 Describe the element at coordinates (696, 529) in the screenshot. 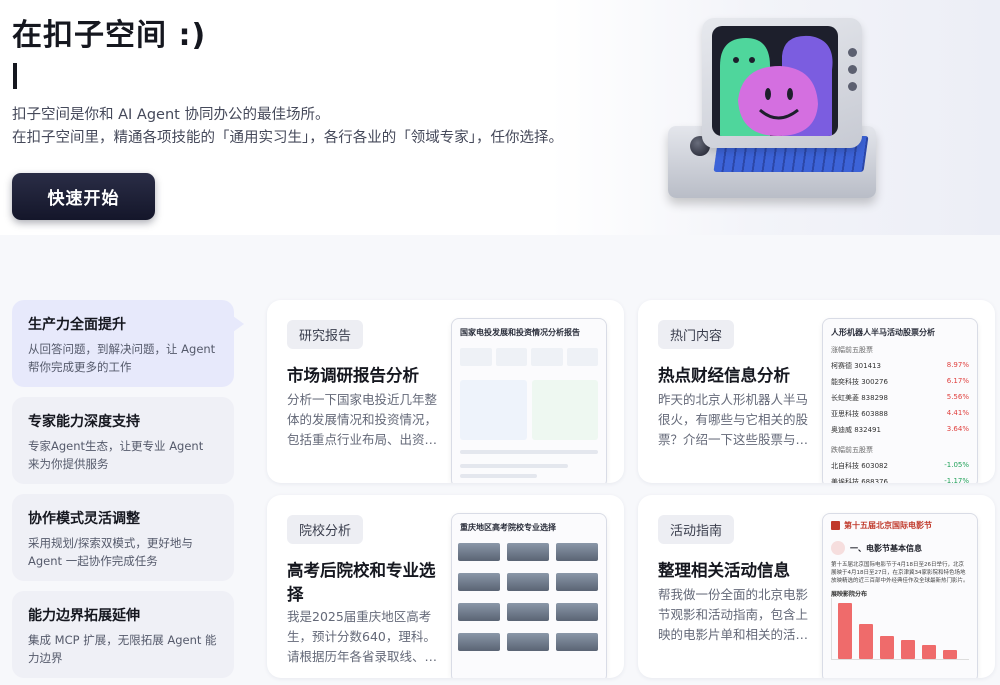

I see `card-tag: 活动指南` at that location.